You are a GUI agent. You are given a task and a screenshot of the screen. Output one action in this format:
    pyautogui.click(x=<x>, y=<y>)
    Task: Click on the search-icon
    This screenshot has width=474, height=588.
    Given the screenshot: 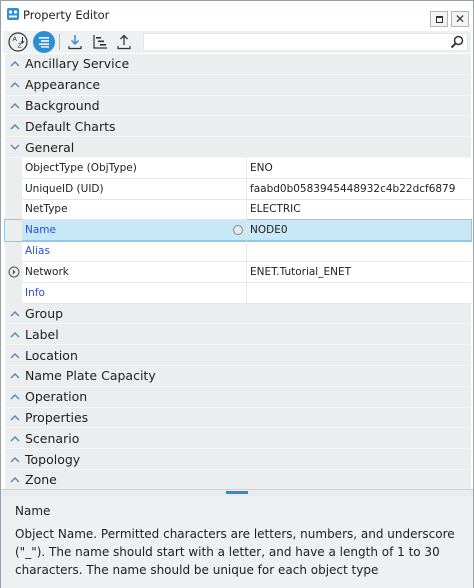 What is the action you would take?
    pyautogui.click(x=457, y=42)
    